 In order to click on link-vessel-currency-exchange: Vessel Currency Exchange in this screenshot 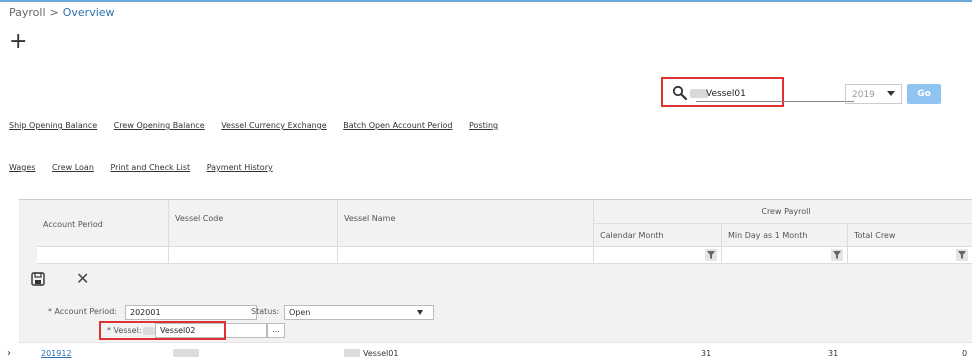, I will do `click(273, 125)`.